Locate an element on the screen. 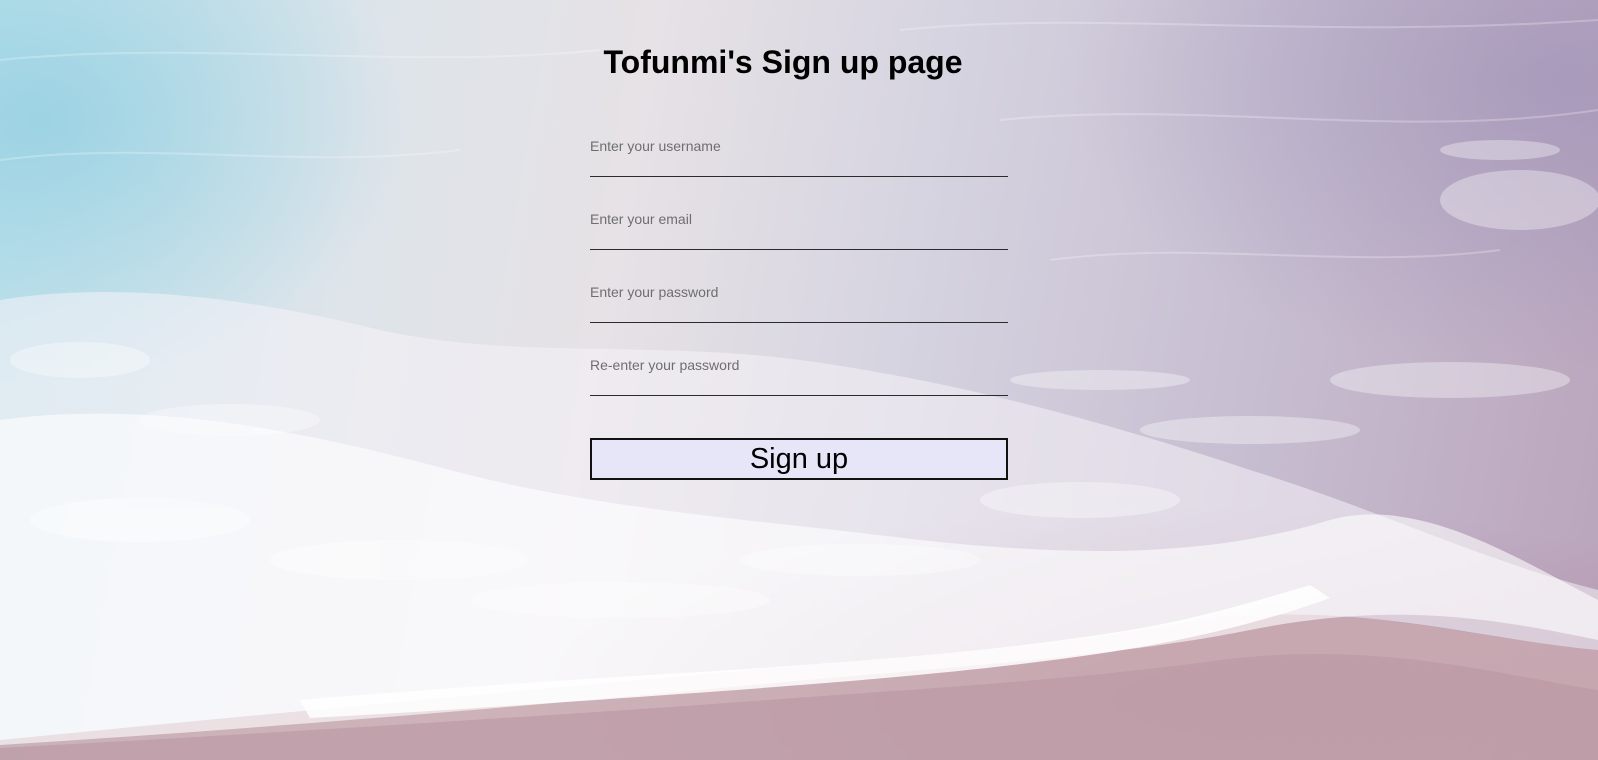  confirm-password-input is located at coordinates (799, 372).